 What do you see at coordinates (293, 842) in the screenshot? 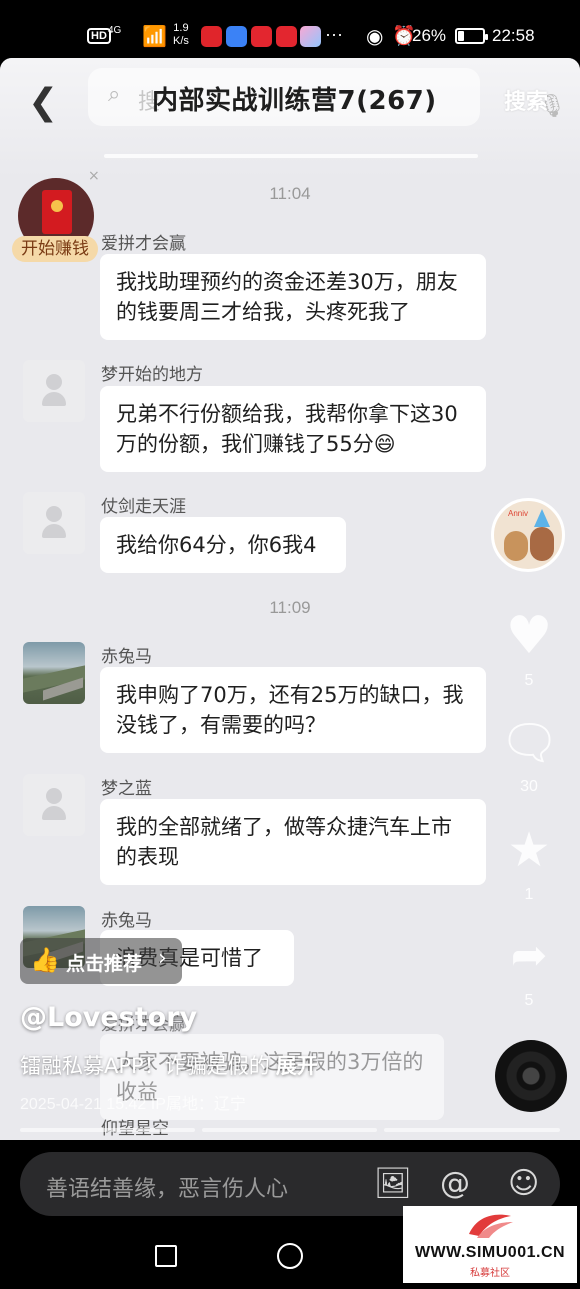
I see `message-bubble: 我的全部就绪了，做等众捷汽车上市的表现` at bounding box center [293, 842].